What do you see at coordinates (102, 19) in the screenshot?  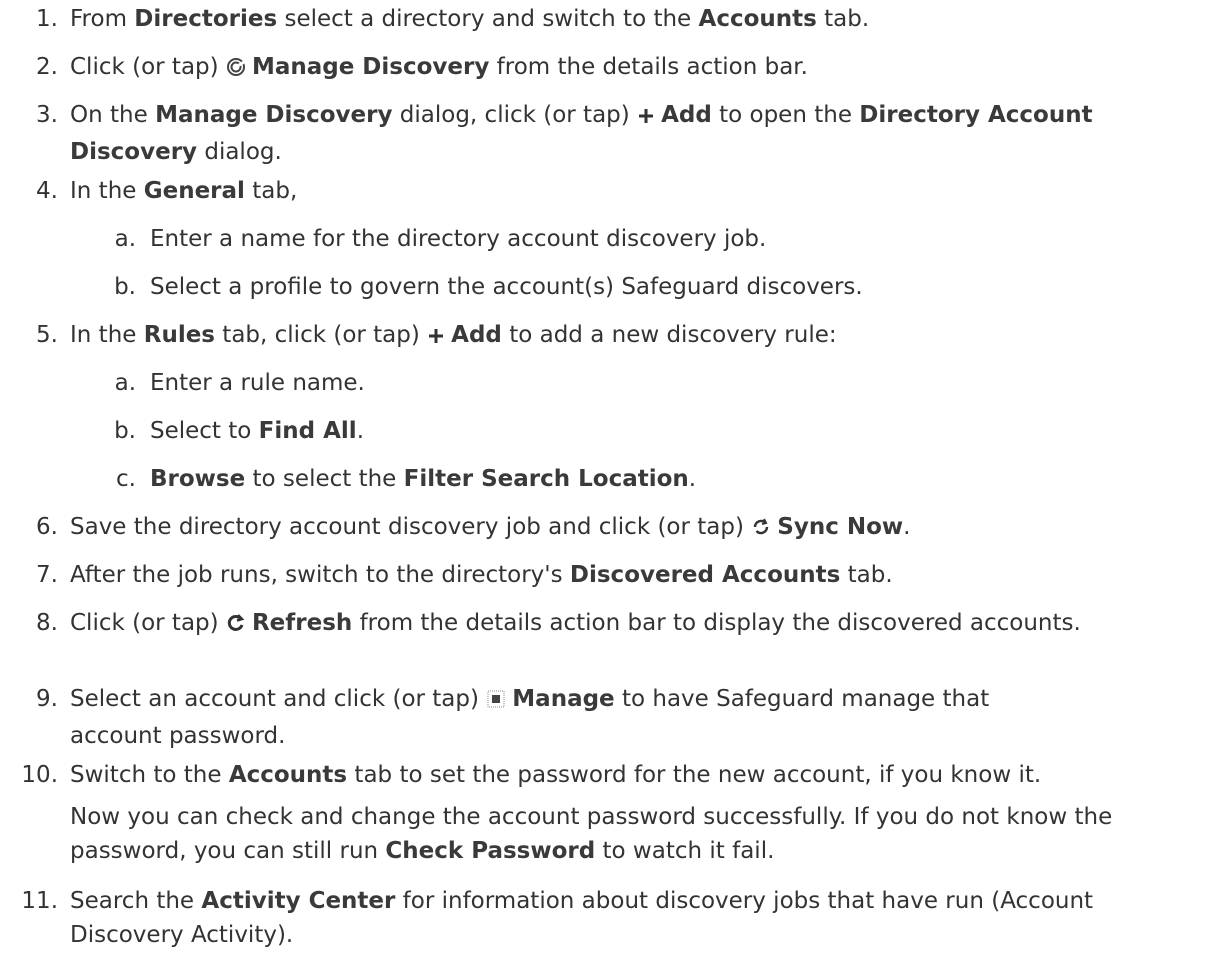 I see `step-text-run: From` at bounding box center [102, 19].